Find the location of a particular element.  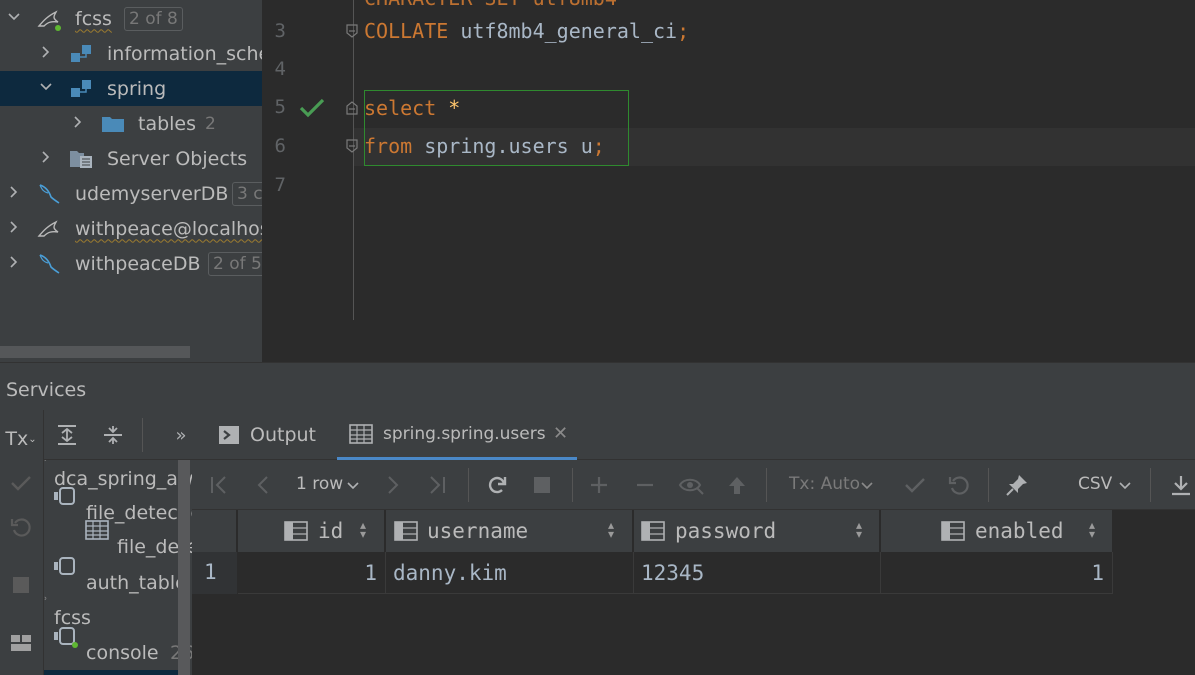

keyword-collate: COLLATE is located at coordinates (406, 31).